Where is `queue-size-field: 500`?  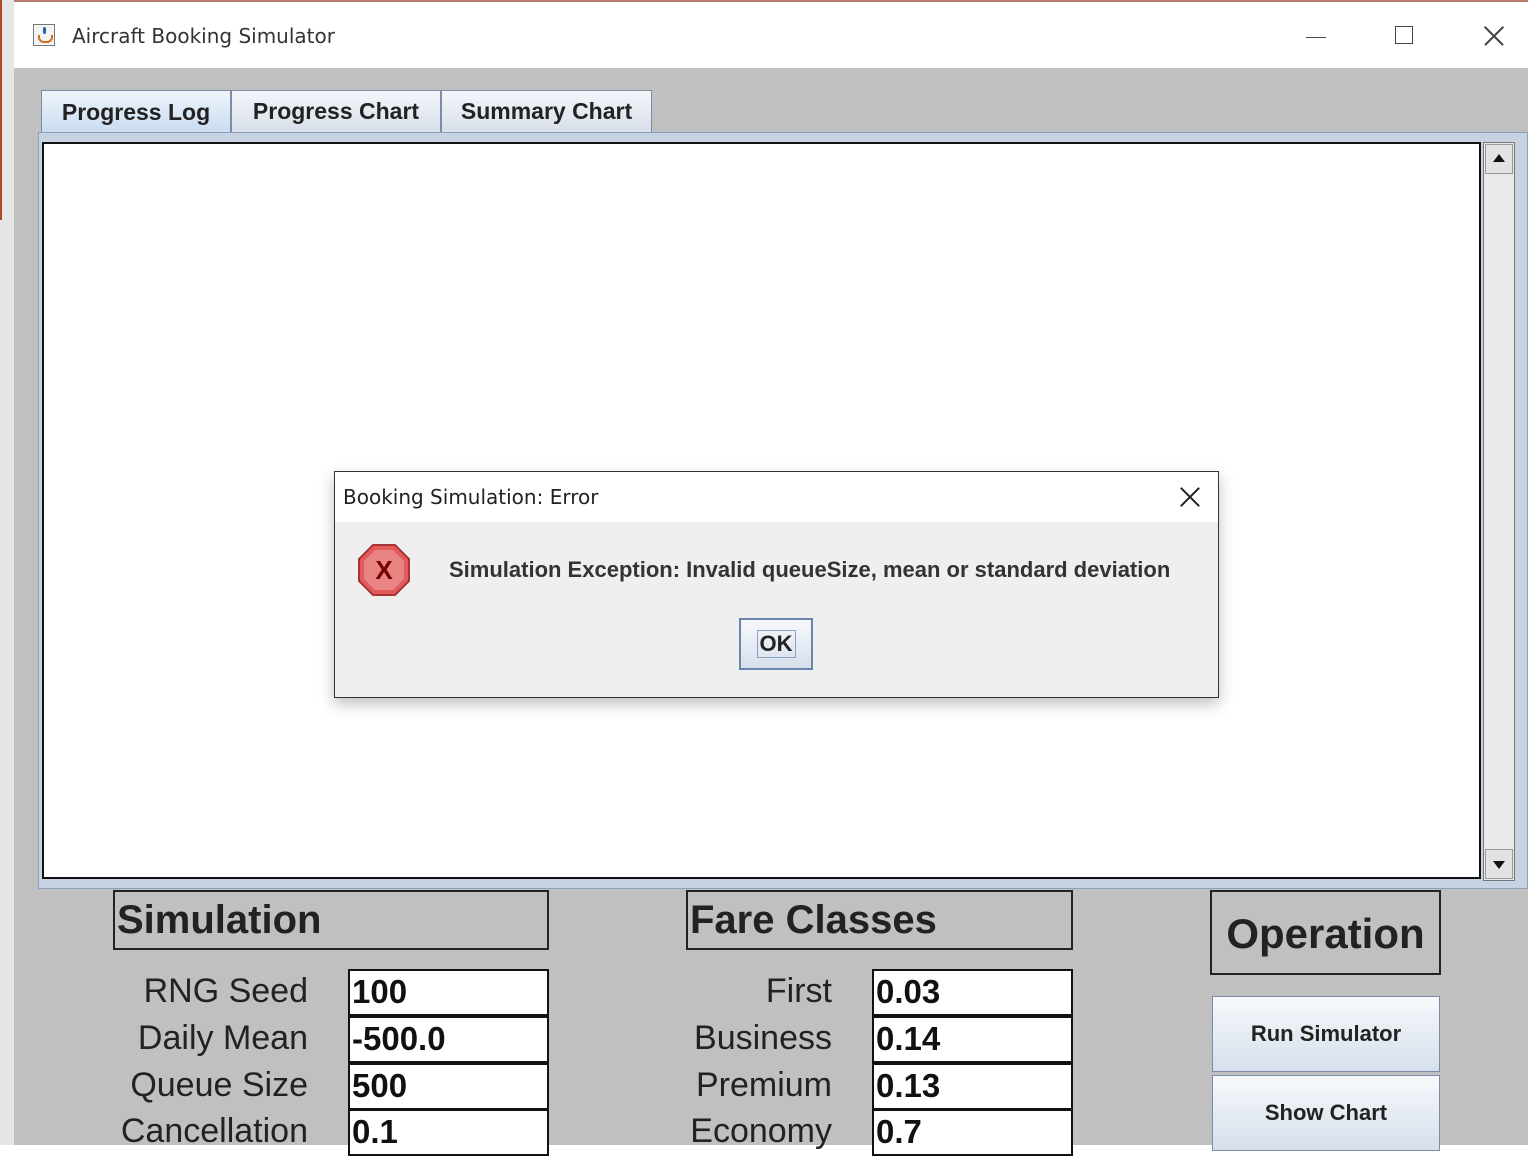
queue-size-field: 500 is located at coordinates (448, 1086).